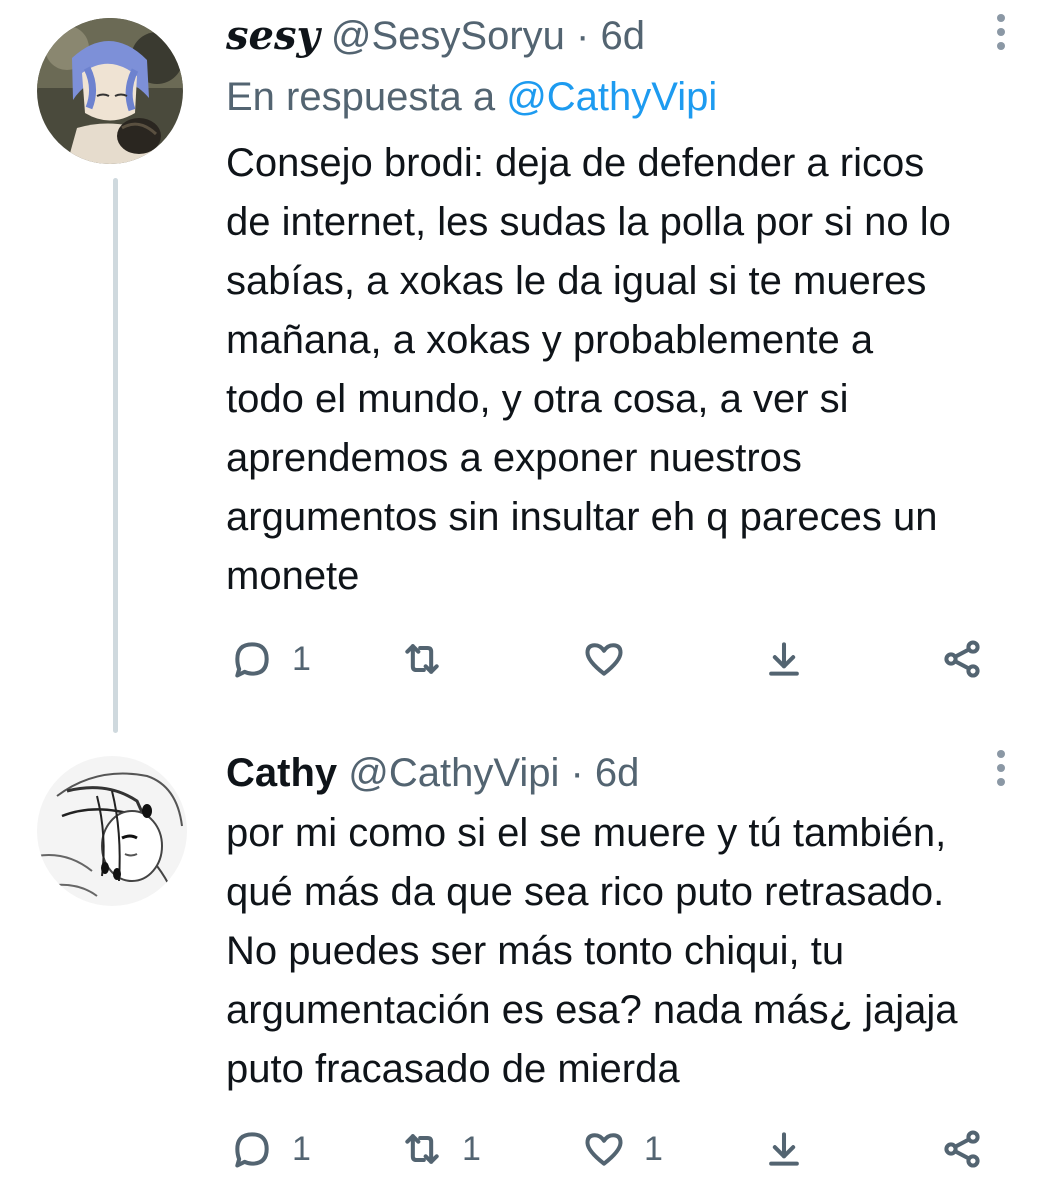 This screenshot has height=1200, width=1059. I want to click on user-handle: @CathyVipi, so click(453, 773).